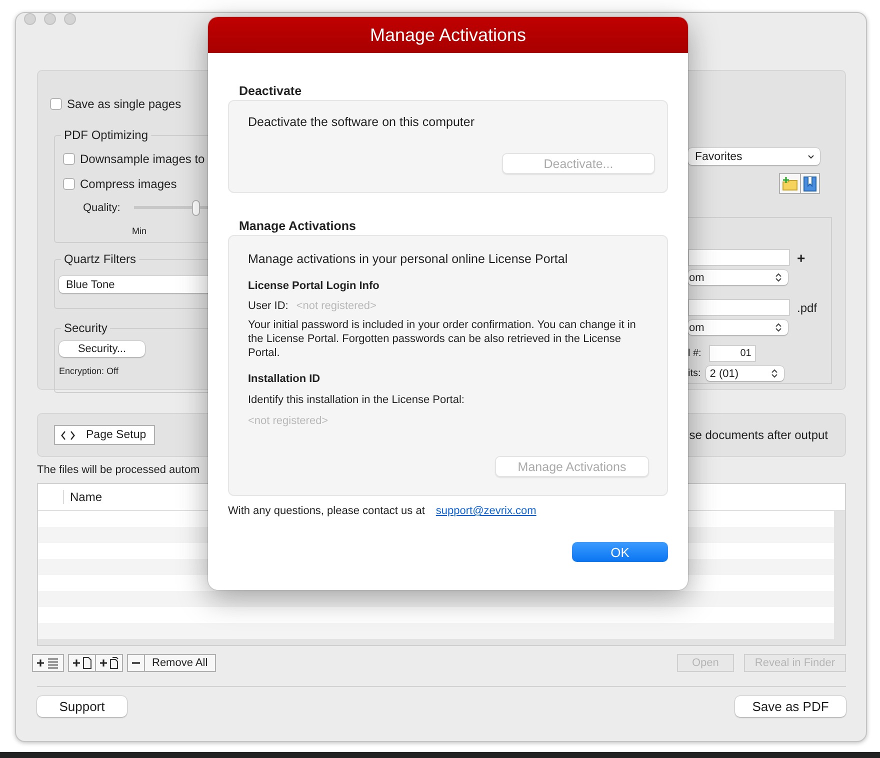 The height and width of the screenshot is (758, 880). Describe the element at coordinates (124, 104) in the screenshot. I see `checkbox-label: Save as single pages` at that location.